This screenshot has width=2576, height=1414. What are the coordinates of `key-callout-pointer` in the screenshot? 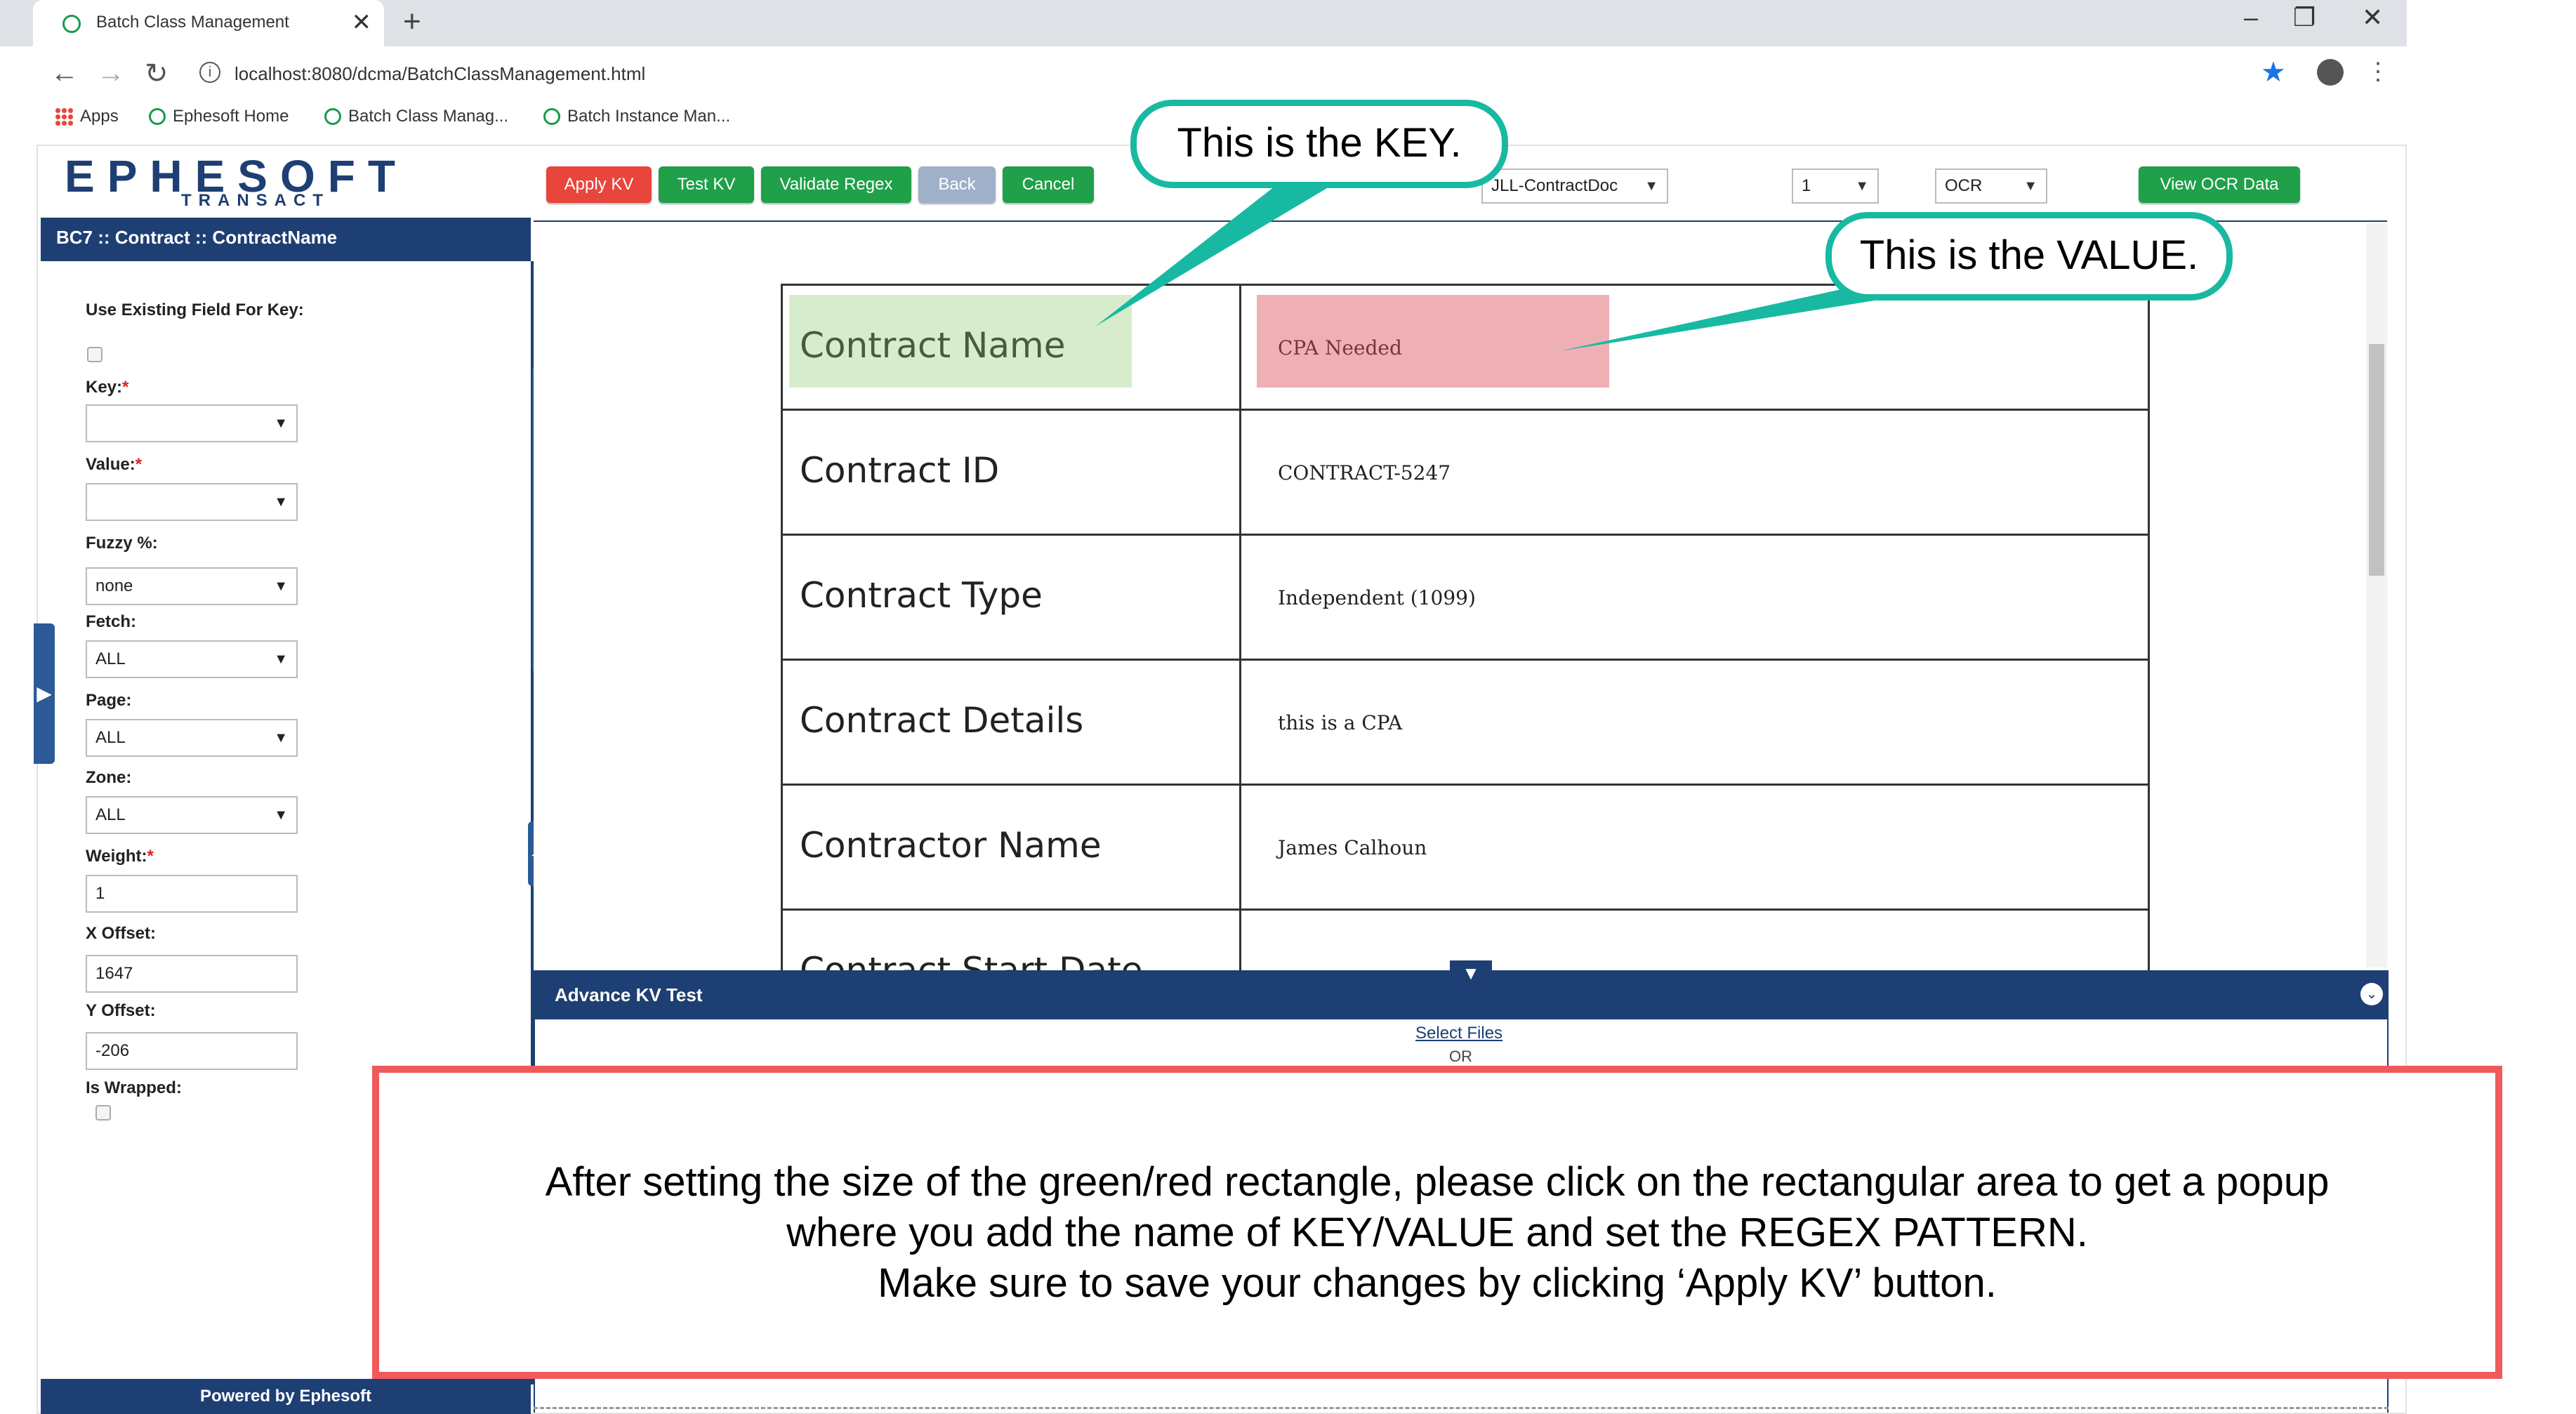 It's located at (1214, 255).